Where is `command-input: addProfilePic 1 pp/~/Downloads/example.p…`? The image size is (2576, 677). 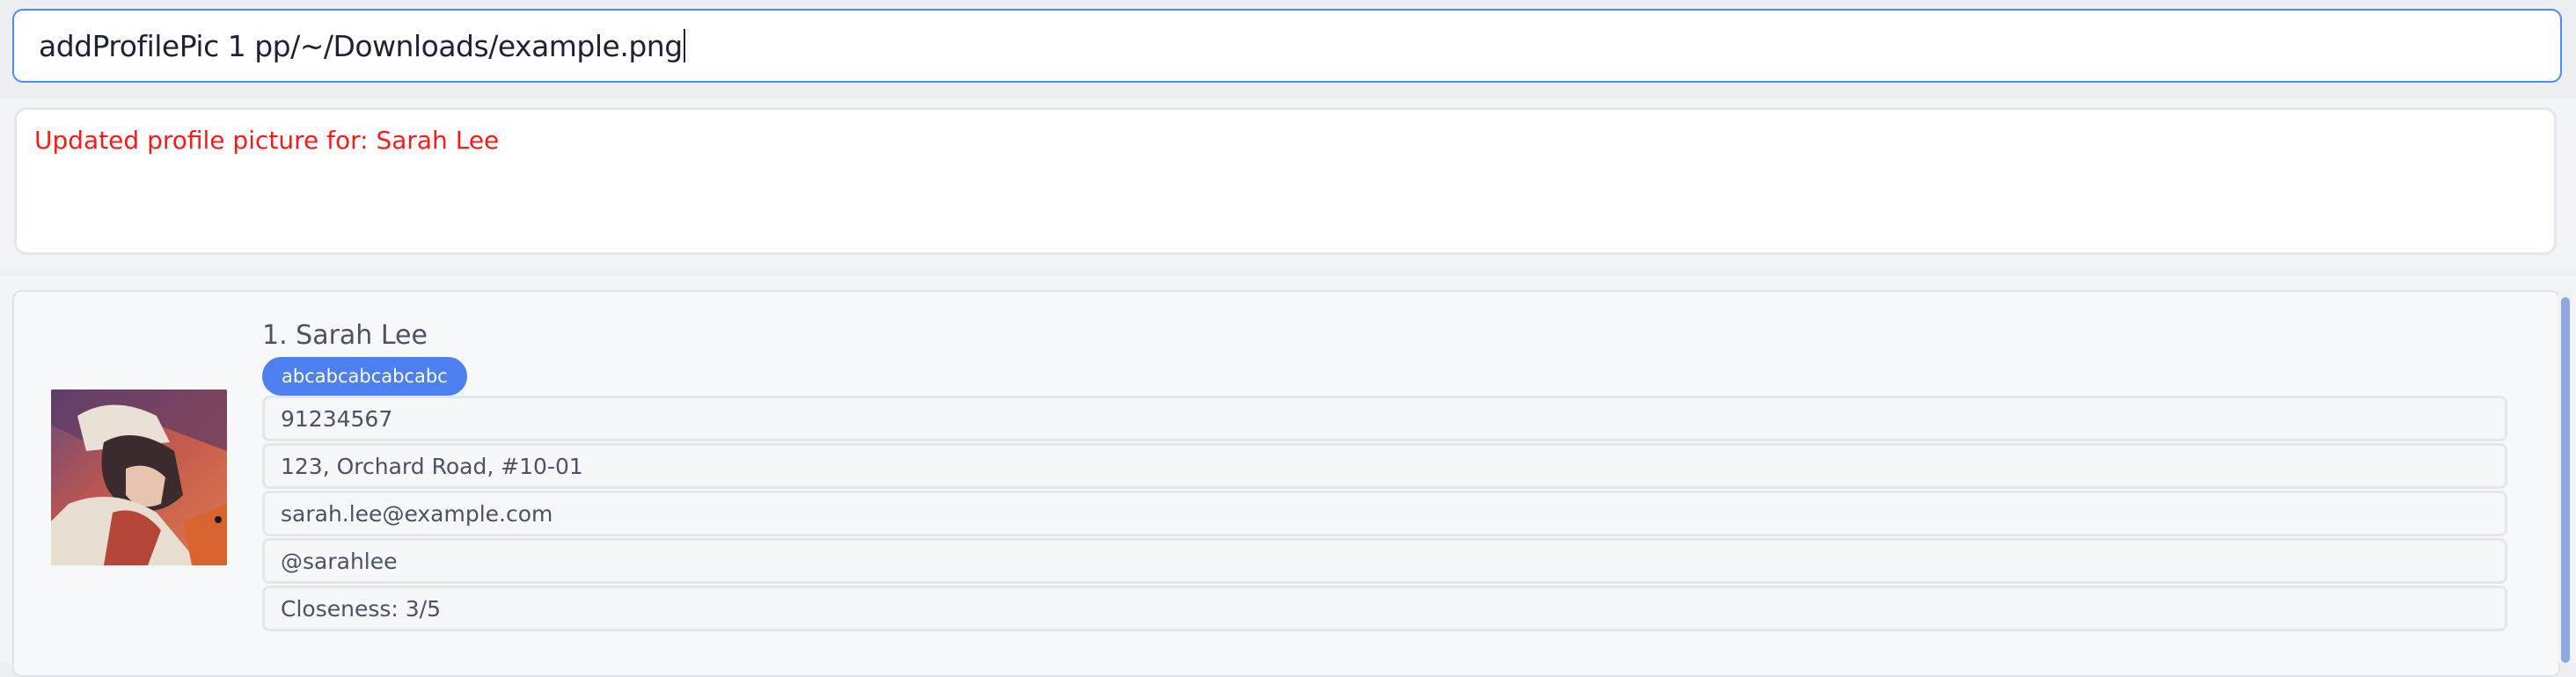 command-input: addProfilePic 1 pp/~/Downloads/example.p… is located at coordinates (1287, 46).